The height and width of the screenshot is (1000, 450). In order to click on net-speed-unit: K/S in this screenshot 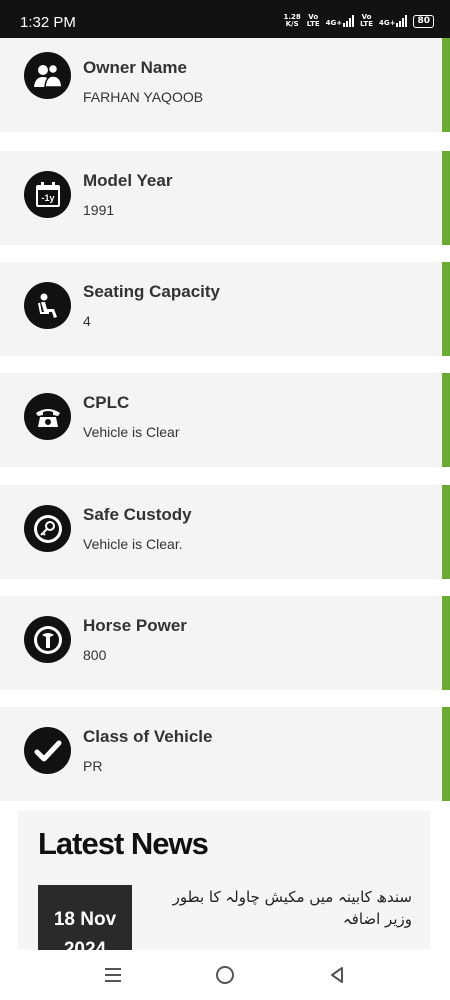, I will do `click(292, 24)`.